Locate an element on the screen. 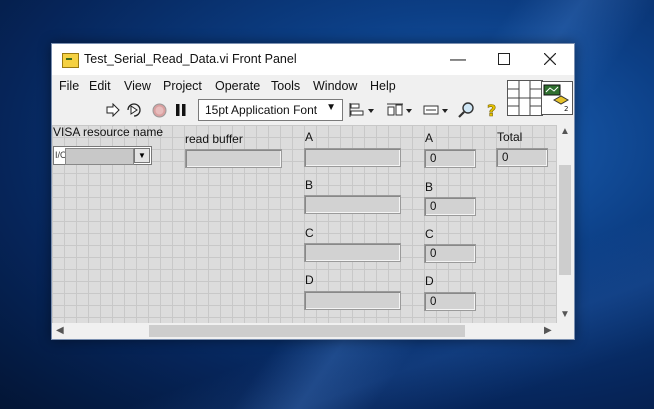 The height and width of the screenshot is (409, 654). scroll-up-arrow-icon: ▲ is located at coordinates (565, 131).